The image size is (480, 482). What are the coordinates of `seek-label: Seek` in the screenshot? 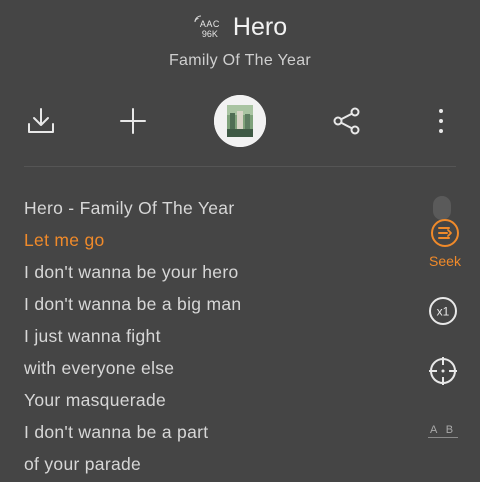 It's located at (445, 261).